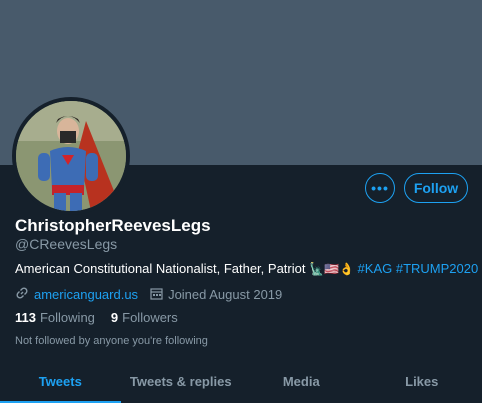 The height and width of the screenshot is (403, 482). I want to click on profile-tabs: Tweets Tweets & replies Media Likes, so click(241, 381).